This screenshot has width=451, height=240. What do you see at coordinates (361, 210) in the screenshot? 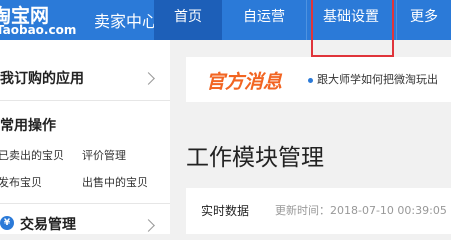
I see `update-time: 更新时间：2018-07-10 00:39:05` at bounding box center [361, 210].